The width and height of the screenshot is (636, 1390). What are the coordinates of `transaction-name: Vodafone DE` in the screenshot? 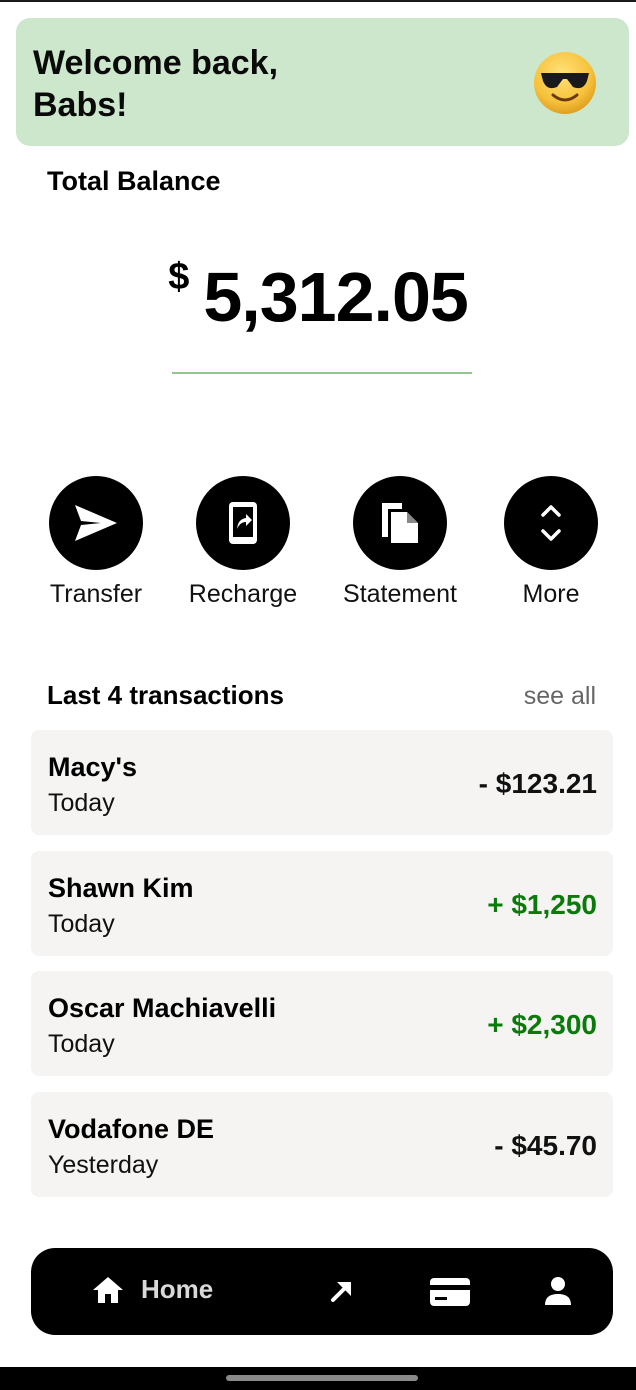 It's located at (131, 1129).